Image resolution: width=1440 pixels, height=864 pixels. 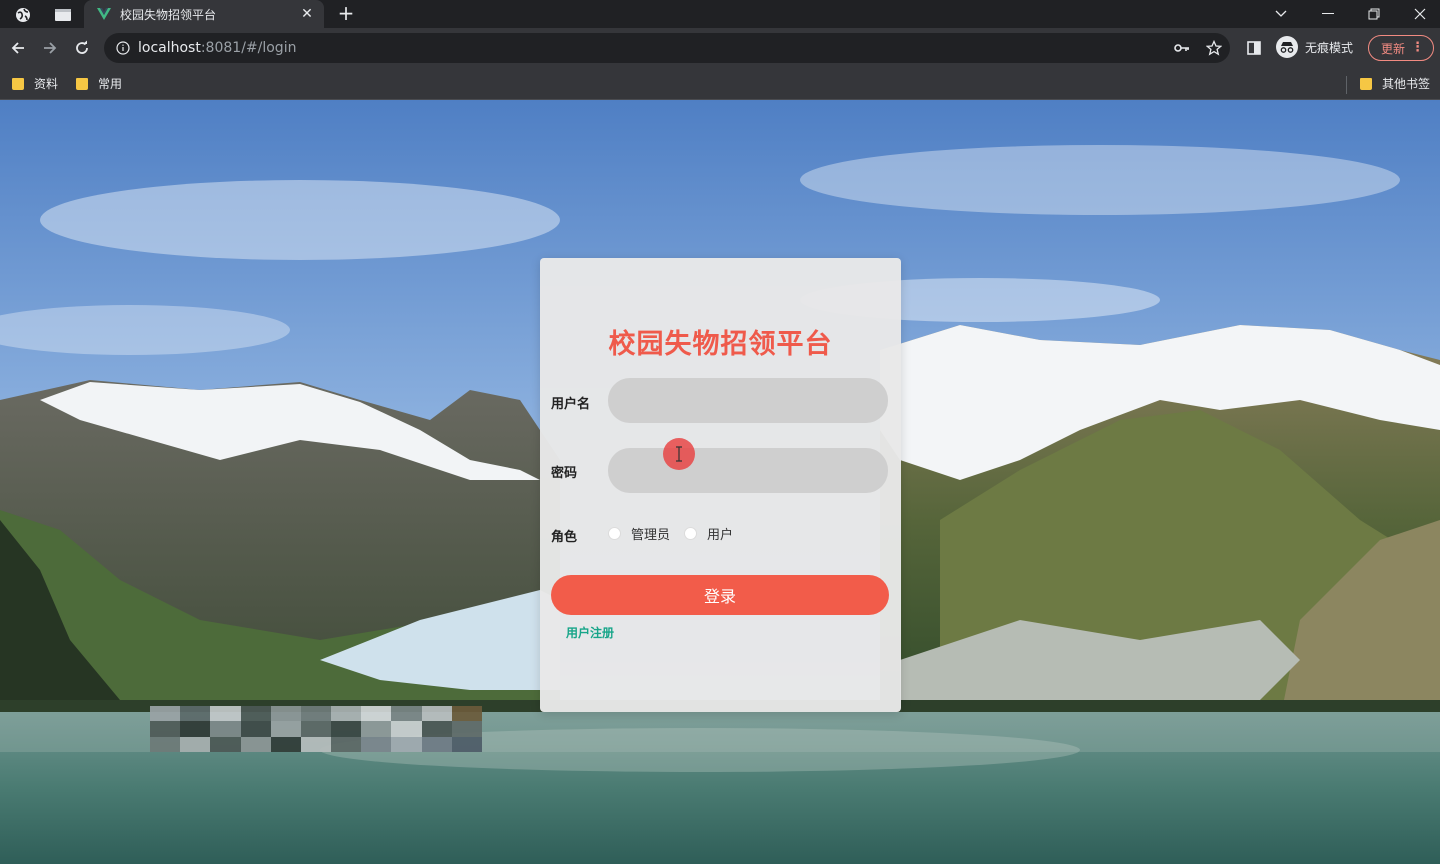 I want to click on role-radio-group: 管理员 用户, so click(x=677, y=533).